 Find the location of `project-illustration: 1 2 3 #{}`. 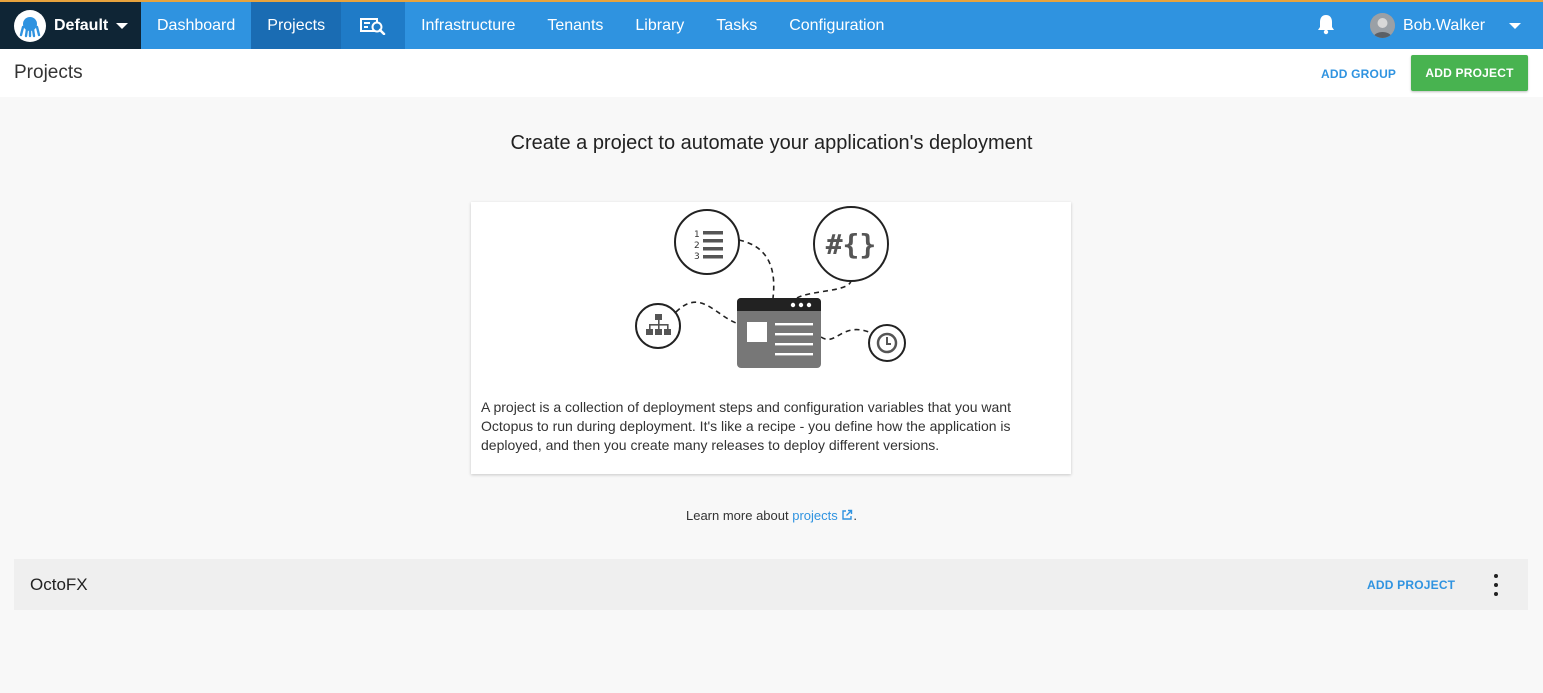

project-illustration: 1 2 3 #{} is located at coordinates (770, 287).